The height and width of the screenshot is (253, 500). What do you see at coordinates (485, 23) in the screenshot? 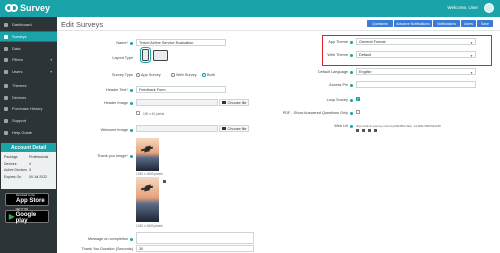
I see `save-button: Save` at bounding box center [485, 23].